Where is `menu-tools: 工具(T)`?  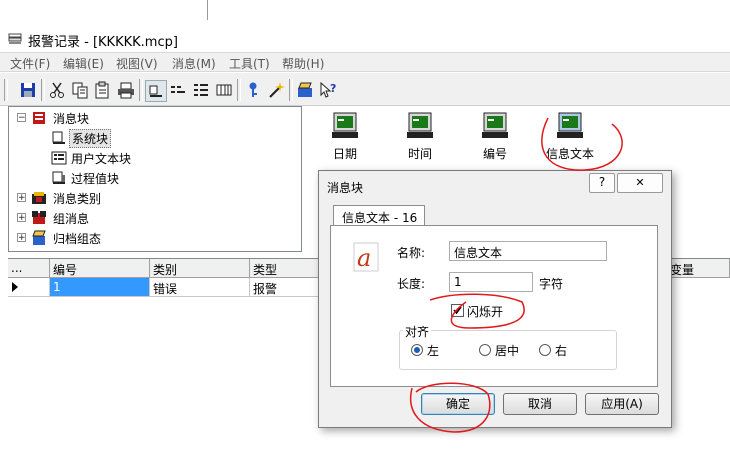 menu-tools: 工具(T) is located at coordinates (249, 63).